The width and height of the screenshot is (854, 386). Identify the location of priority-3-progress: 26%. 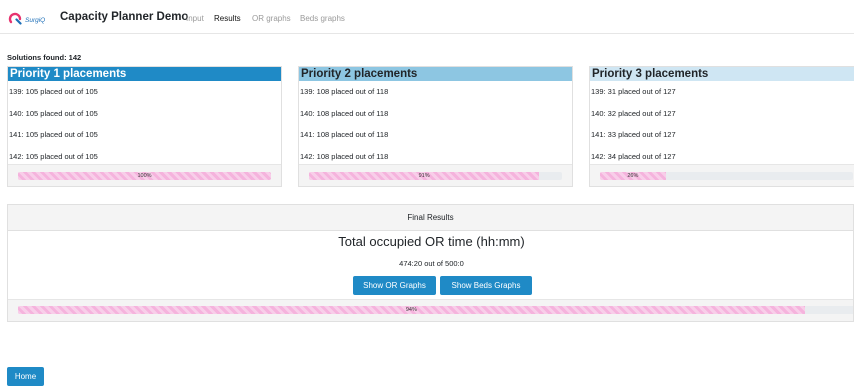
(726, 176).